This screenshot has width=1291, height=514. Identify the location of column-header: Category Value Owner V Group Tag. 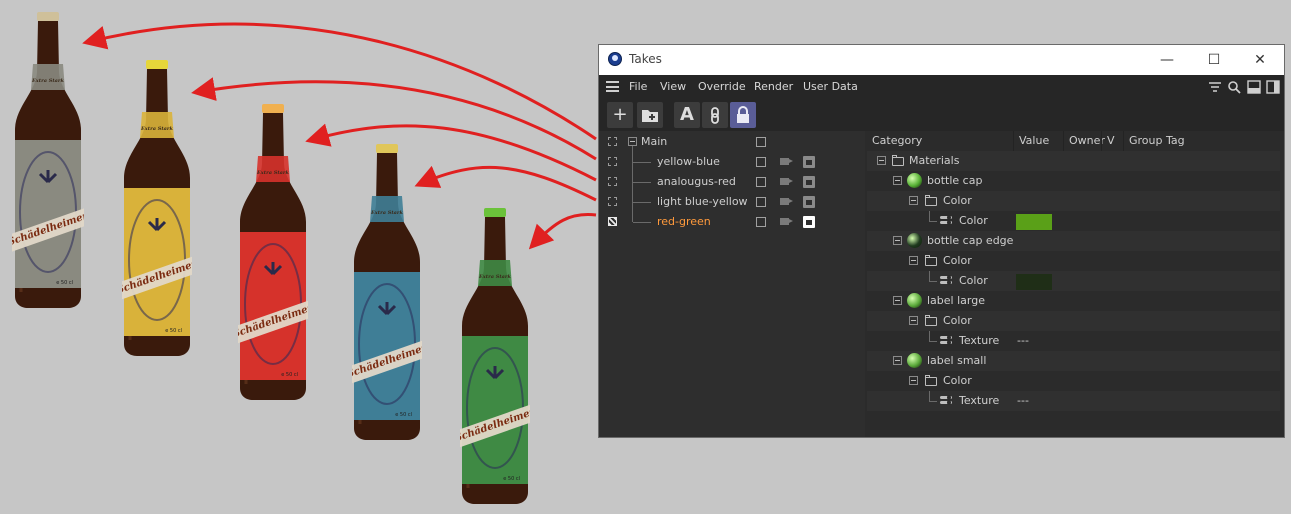
(1075, 141).